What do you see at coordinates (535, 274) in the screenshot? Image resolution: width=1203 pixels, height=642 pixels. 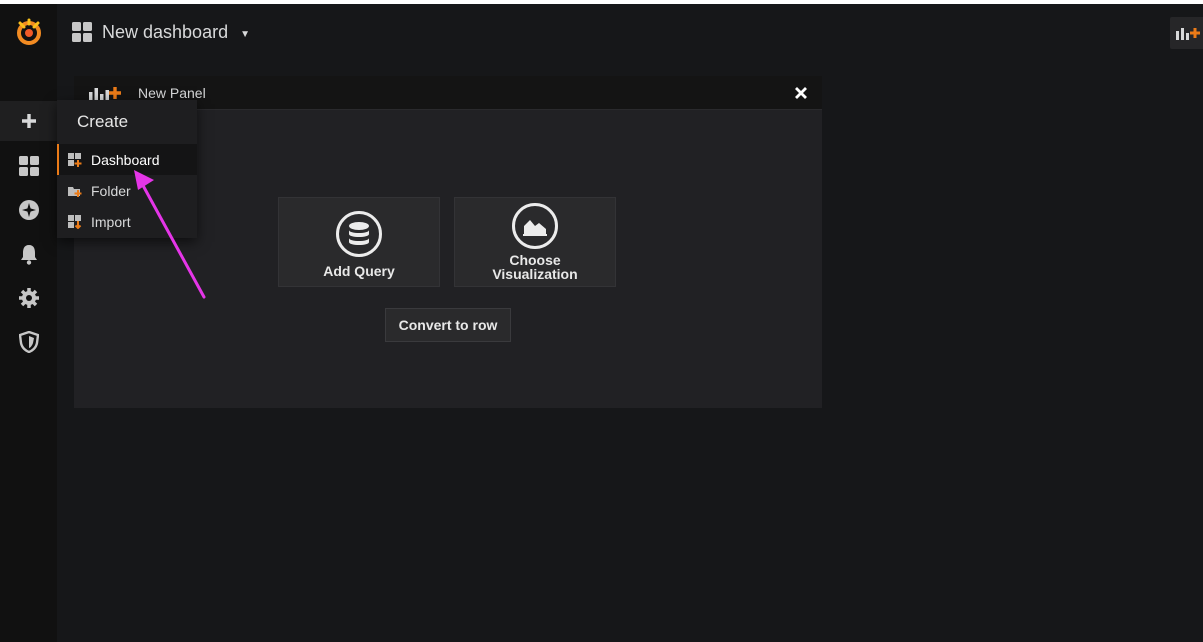 I see `choose-viz-label-line2: Visualization` at bounding box center [535, 274].